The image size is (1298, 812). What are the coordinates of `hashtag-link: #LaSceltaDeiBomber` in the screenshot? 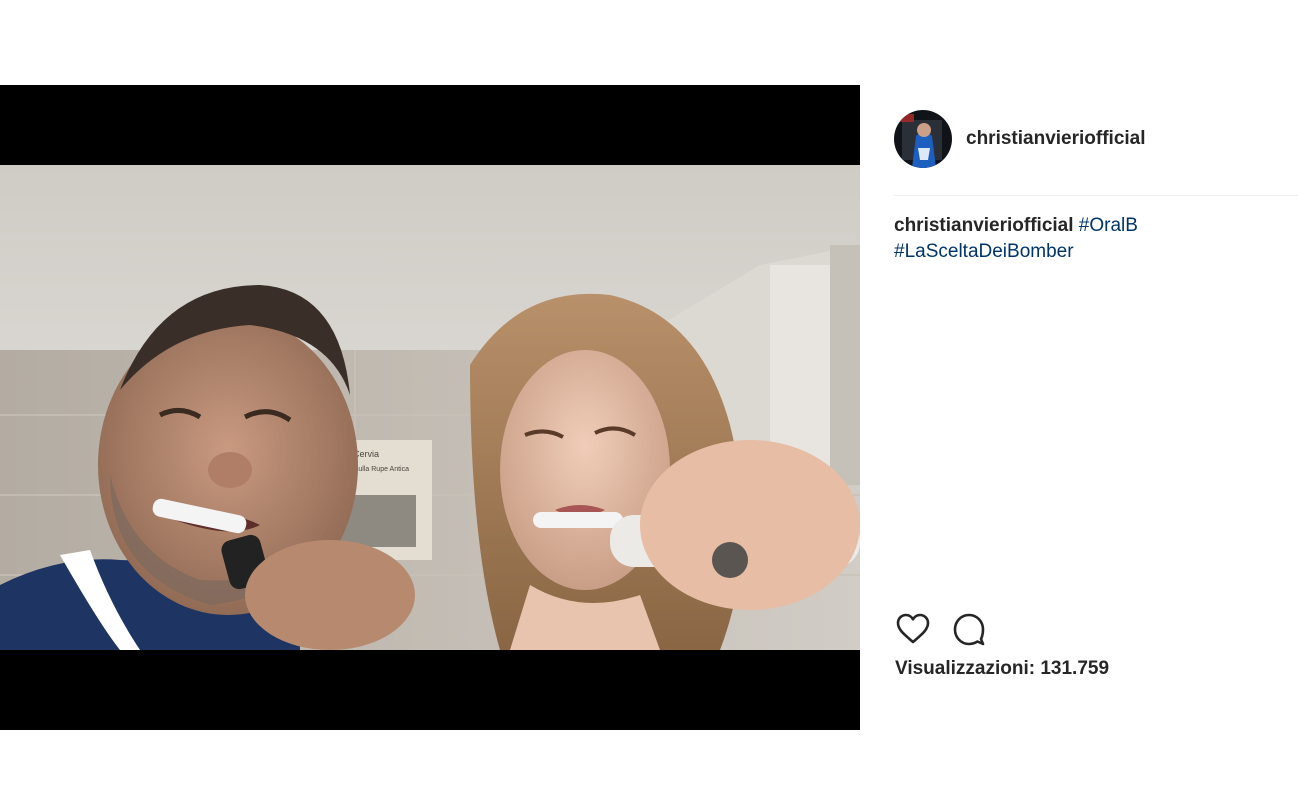 It's located at (984, 251).